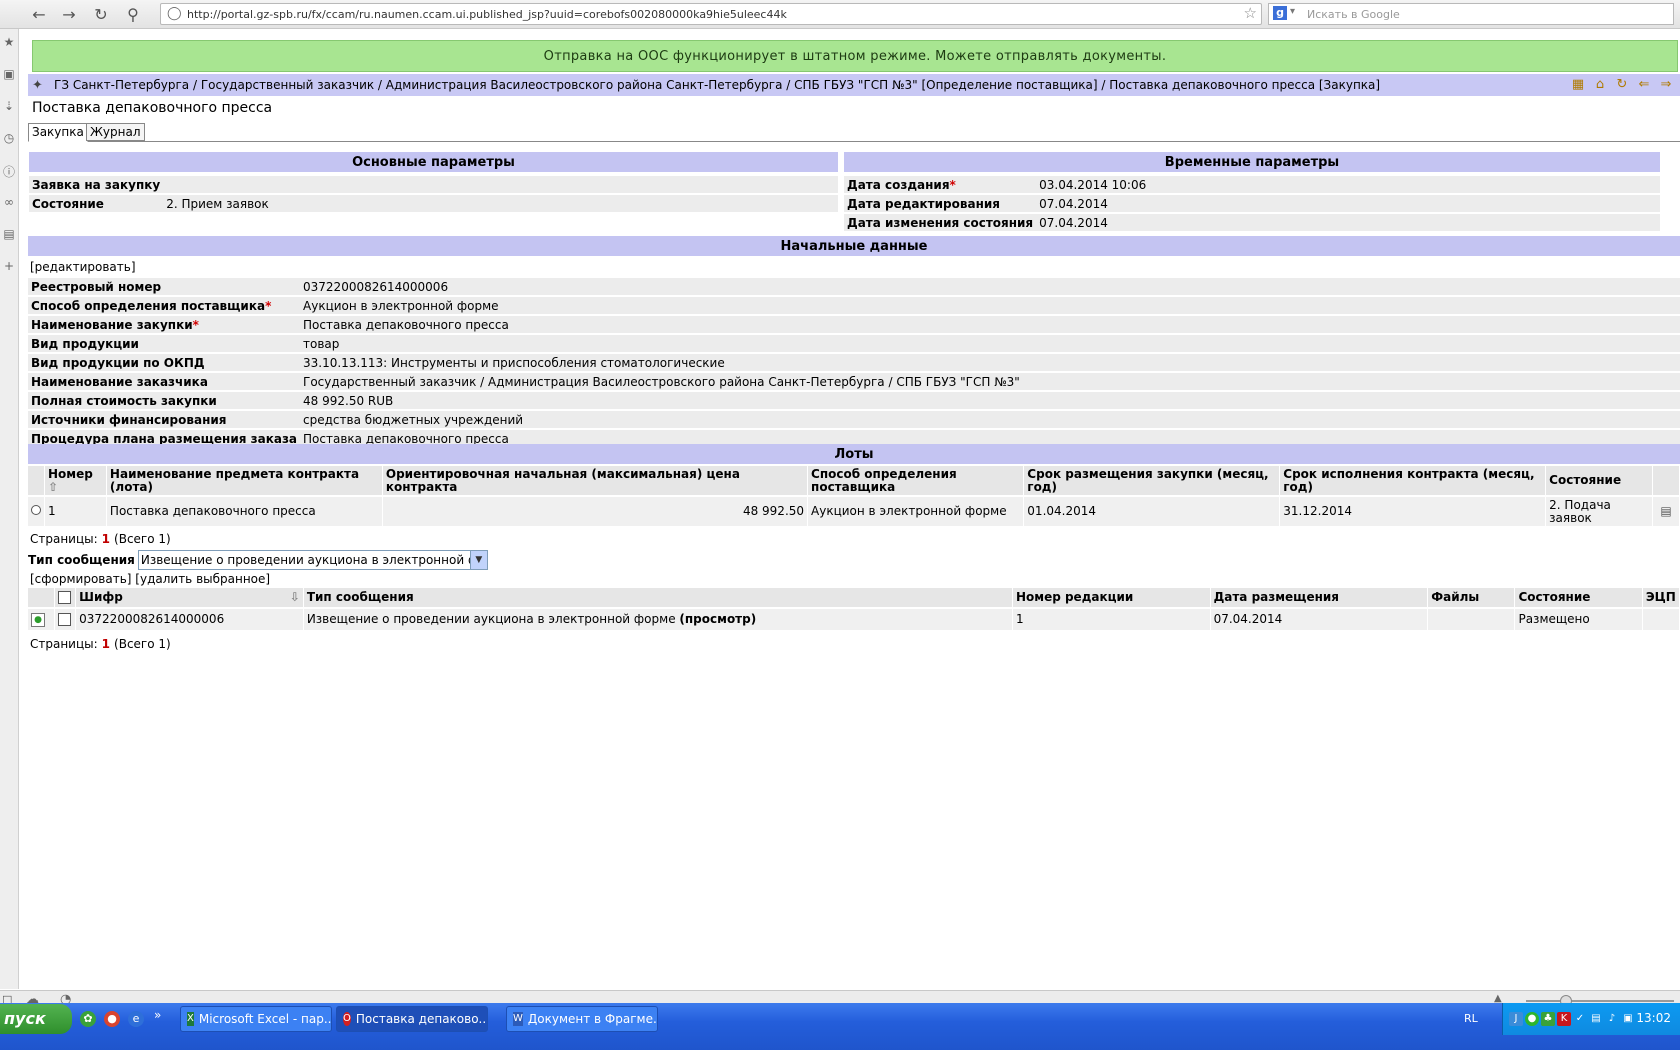 Image resolution: width=1680 pixels, height=1050 pixels. I want to click on download-icon: ⇣, so click(9, 106).